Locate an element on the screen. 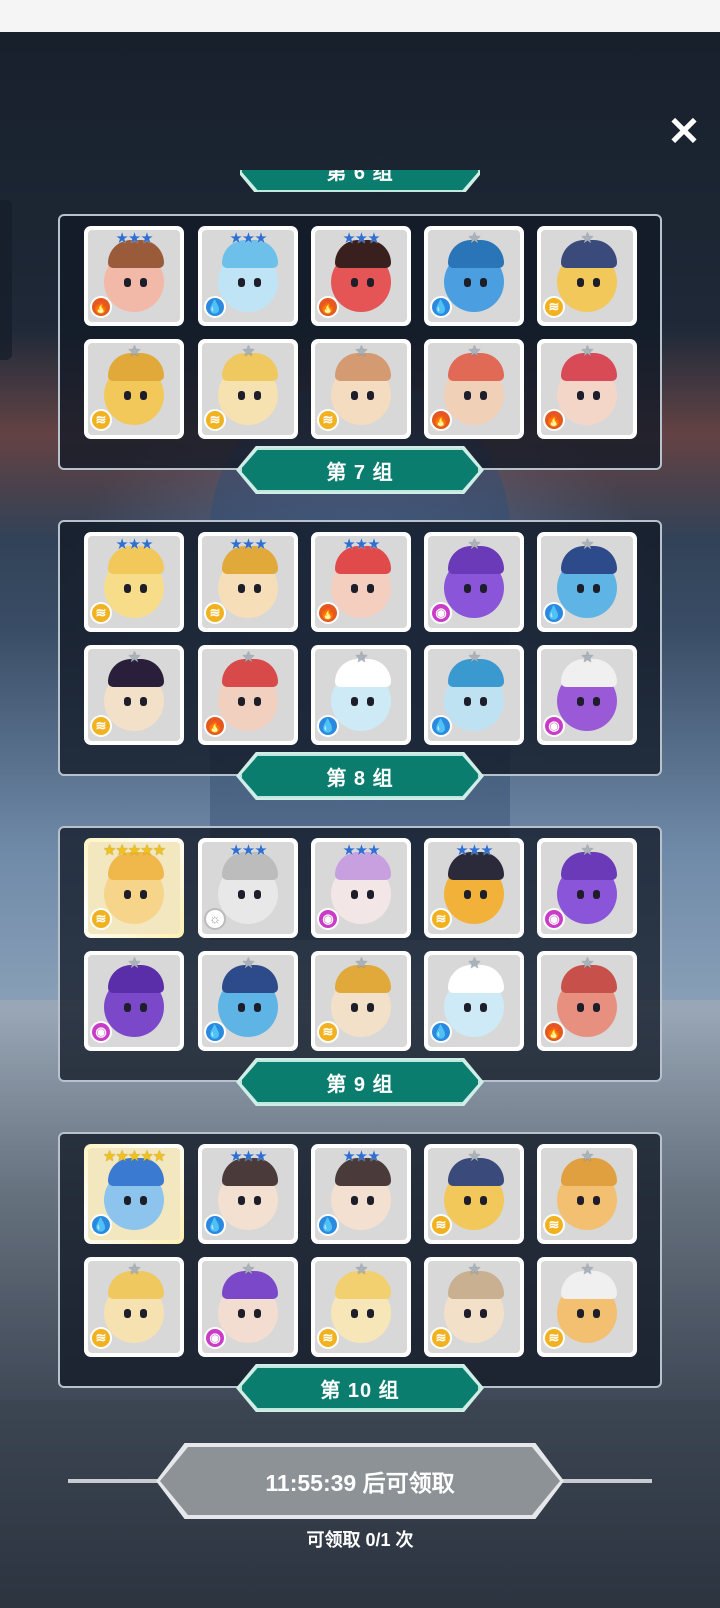 This screenshot has height=1608, width=720. hero-portrait: ★★★★★ 💧 is located at coordinates (134, 1194).